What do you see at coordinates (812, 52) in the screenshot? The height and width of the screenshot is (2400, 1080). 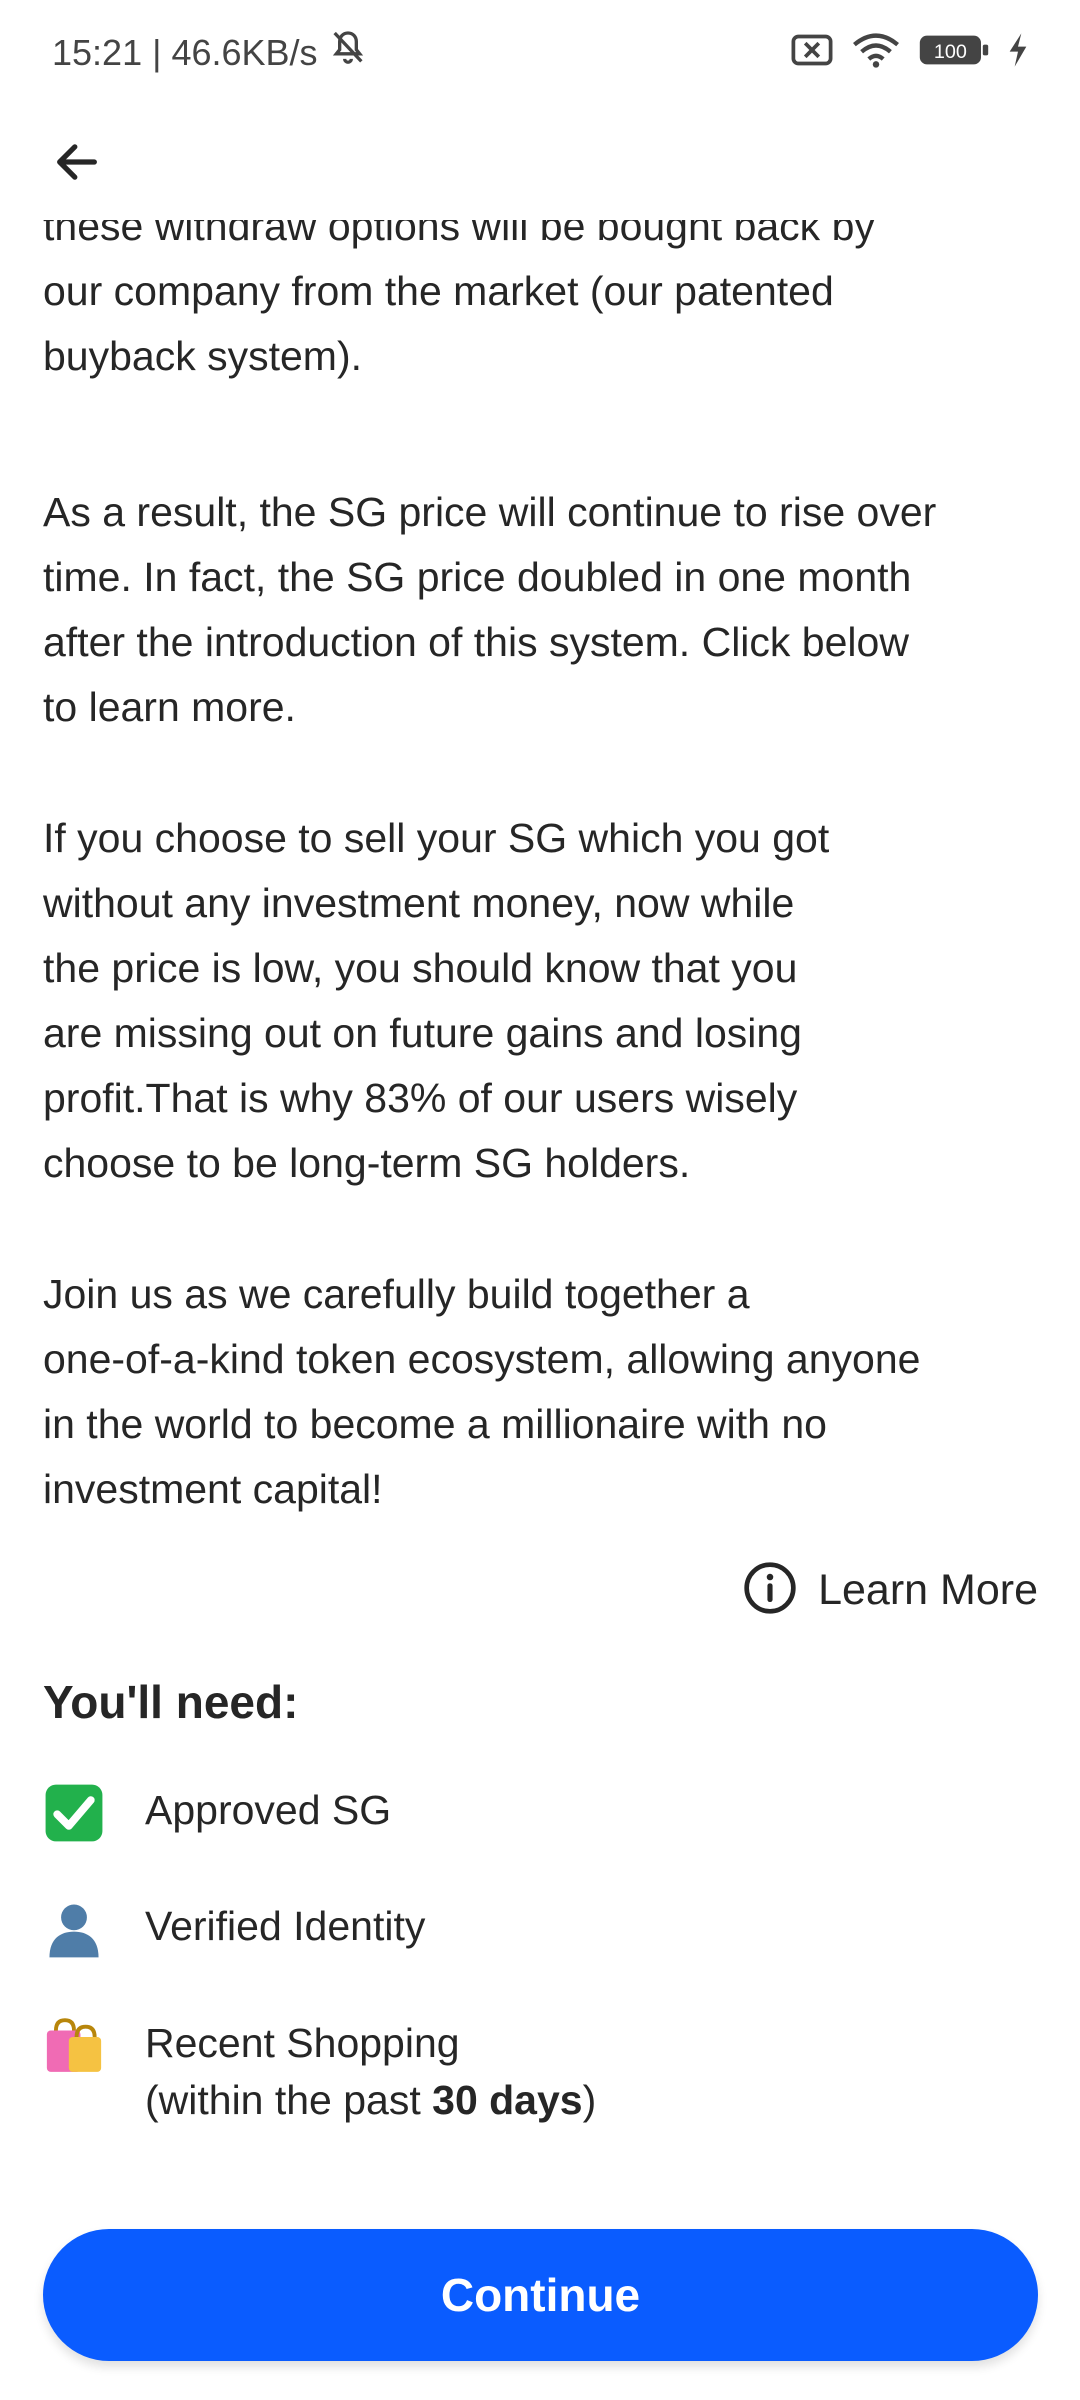 I see `sim-x-icon` at bounding box center [812, 52].